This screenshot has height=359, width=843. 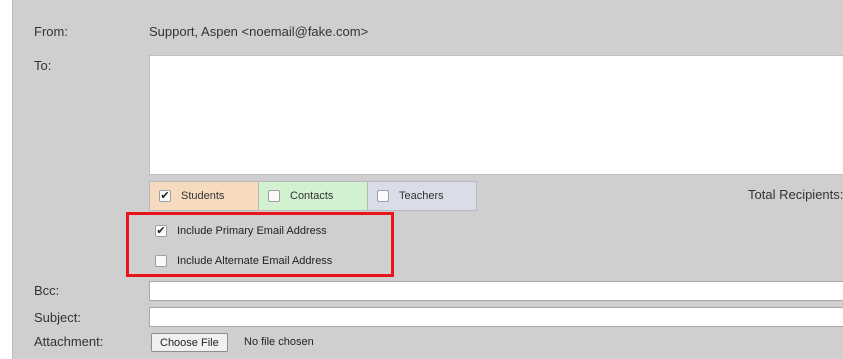 What do you see at coordinates (69, 341) in the screenshot?
I see `attachment-label: Attachment:` at bounding box center [69, 341].